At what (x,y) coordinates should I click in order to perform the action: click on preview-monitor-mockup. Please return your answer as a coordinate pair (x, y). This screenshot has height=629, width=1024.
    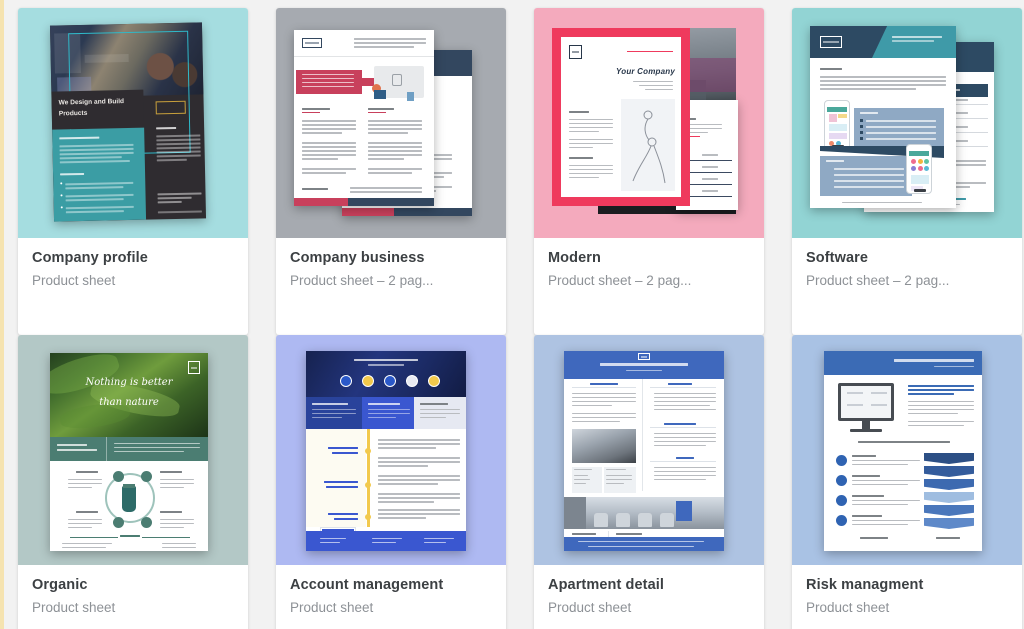
    Looking at the image, I should click on (866, 402).